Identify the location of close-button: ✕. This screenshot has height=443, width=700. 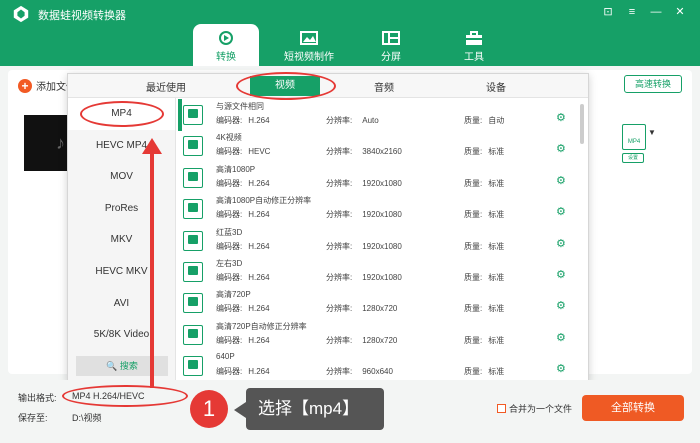
(680, 12).